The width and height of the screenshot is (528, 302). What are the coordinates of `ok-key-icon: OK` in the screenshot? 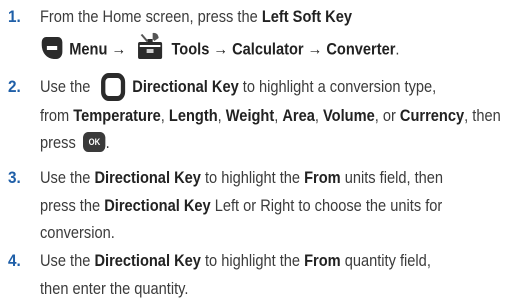 It's located at (94, 141).